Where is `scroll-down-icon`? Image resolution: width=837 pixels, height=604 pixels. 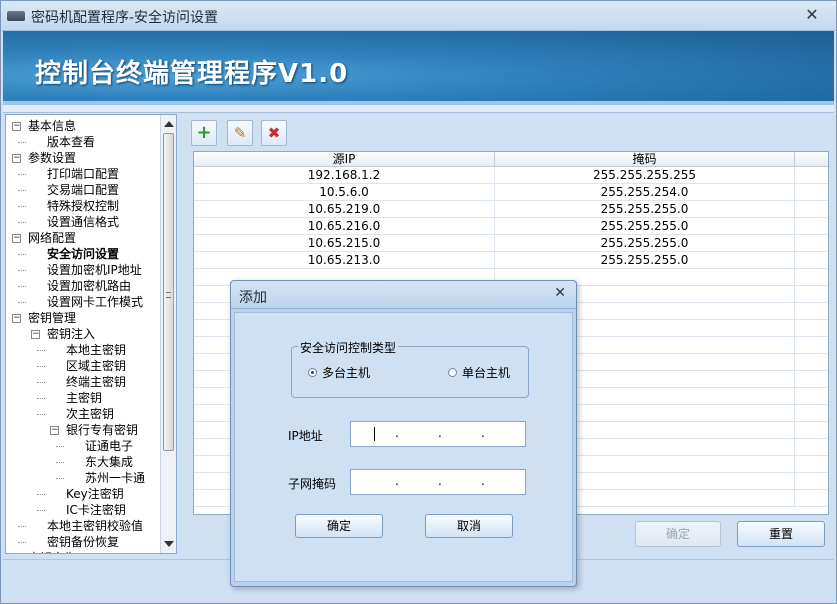
scroll-down-icon is located at coordinates (169, 544).